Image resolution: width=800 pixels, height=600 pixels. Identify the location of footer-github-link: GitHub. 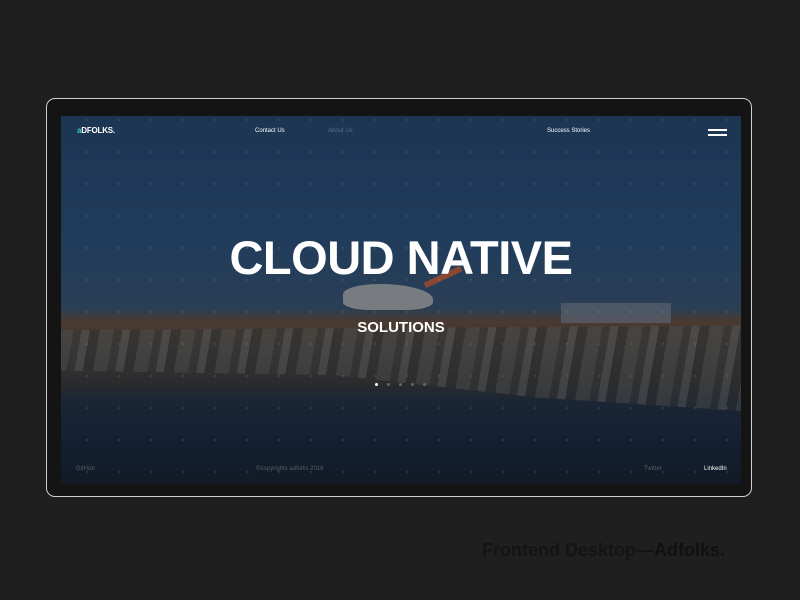
(85, 469).